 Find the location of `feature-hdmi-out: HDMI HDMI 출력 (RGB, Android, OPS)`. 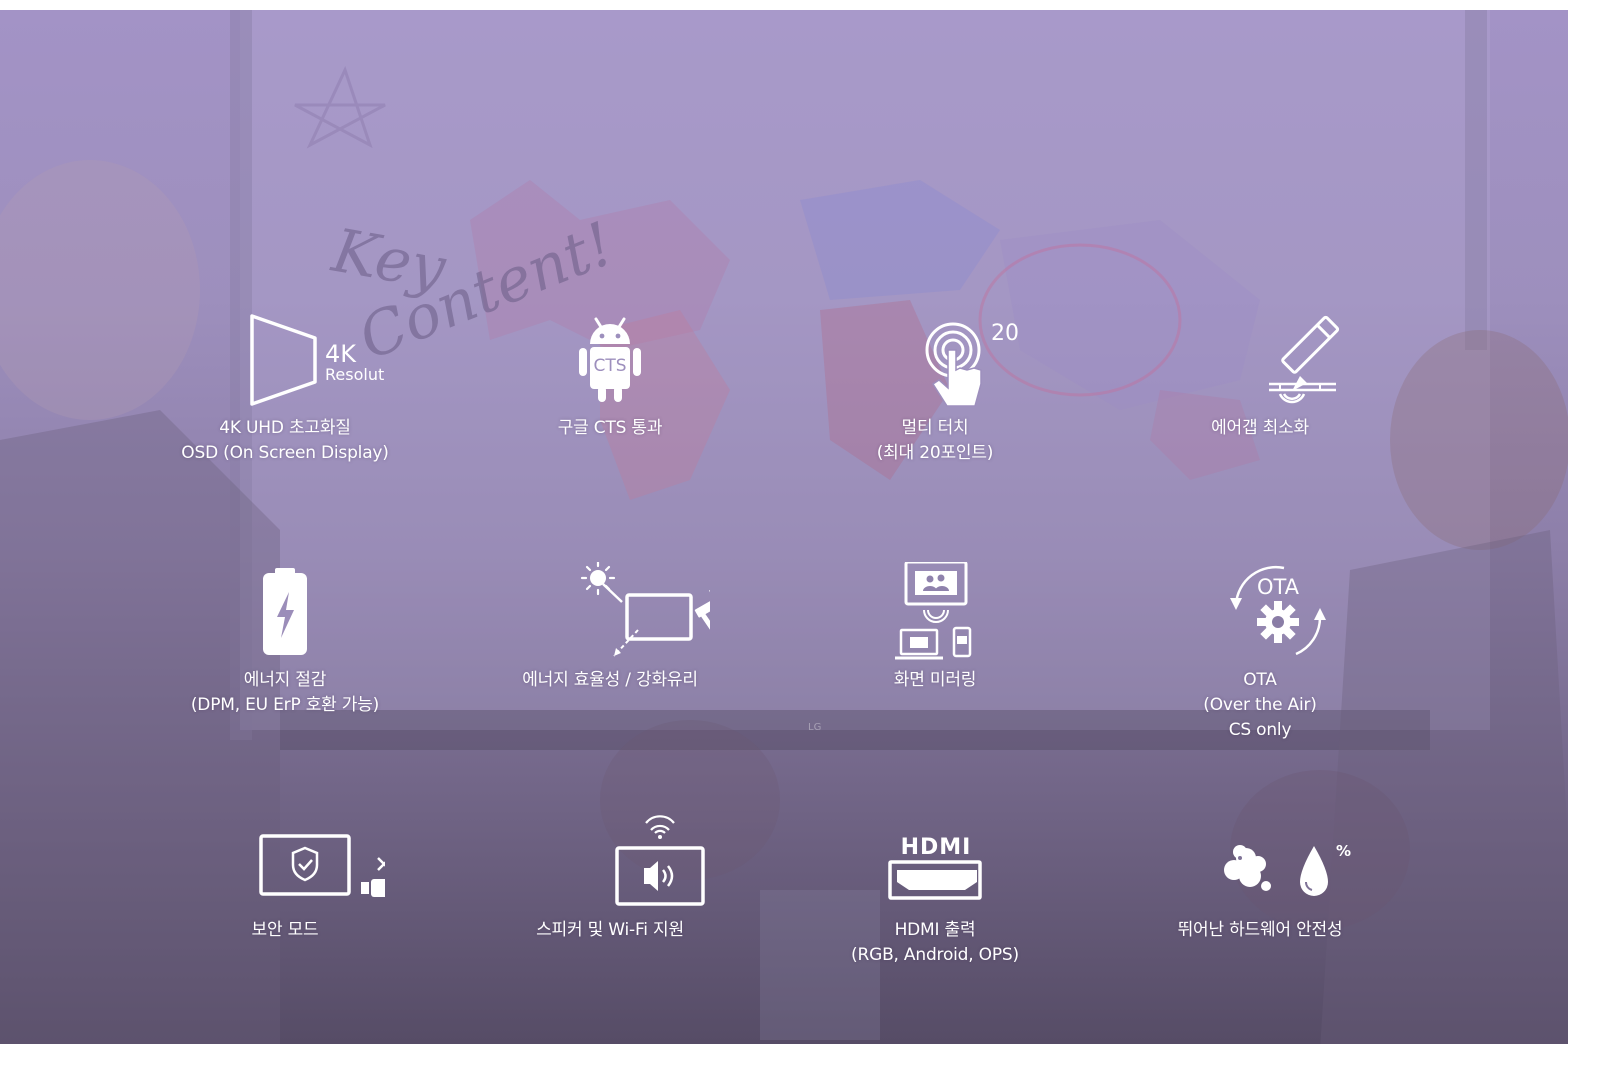

feature-hdmi-out: HDMI HDMI 출력 (RGB, Android, OPS) is located at coordinates (935, 917).